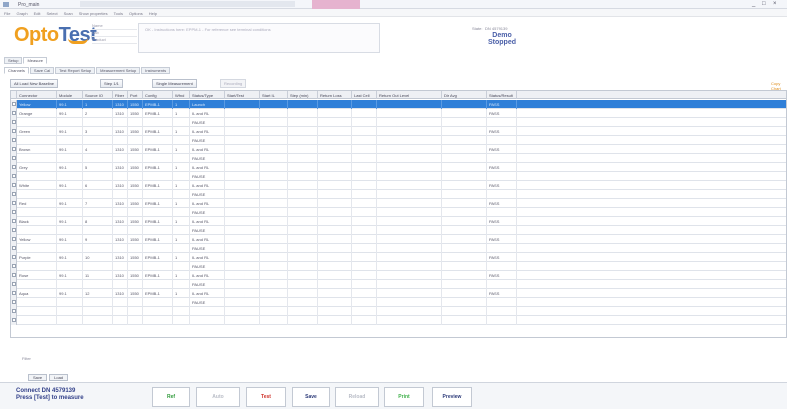 Image resolution: width=787 pixels, height=409 pixels. What do you see at coordinates (398, 131) in the screenshot?
I see `table-row: Green 99.1 3 1310 1550 EPMB-1 1 IL and RL PASS` at bounding box center [398, 131].